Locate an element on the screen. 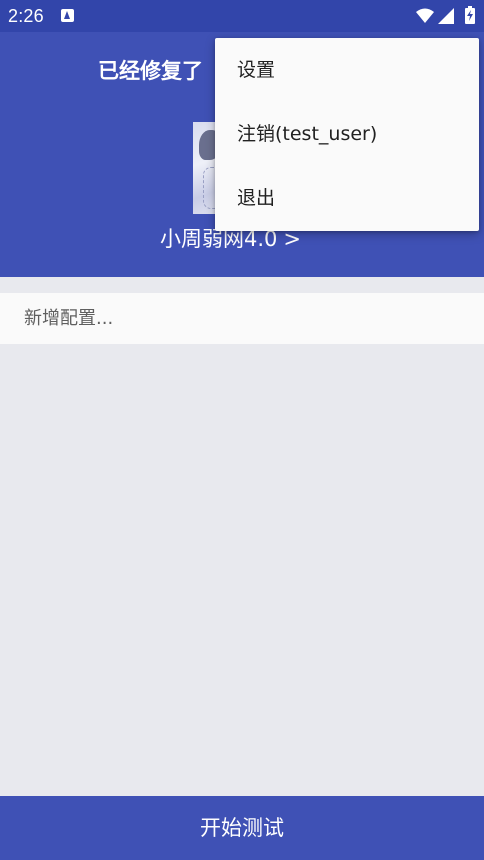 Image resolution: width=484 pixels, height=860 pixels. menu-item-logout: 注销(test_user) is located at coordinates (347, 134).